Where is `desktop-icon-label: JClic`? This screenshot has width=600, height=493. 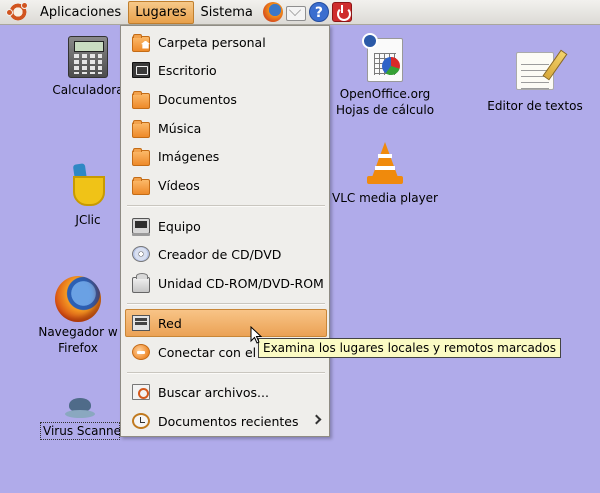
desktop-icon-label: JClic is located at coordinates (88, 220).